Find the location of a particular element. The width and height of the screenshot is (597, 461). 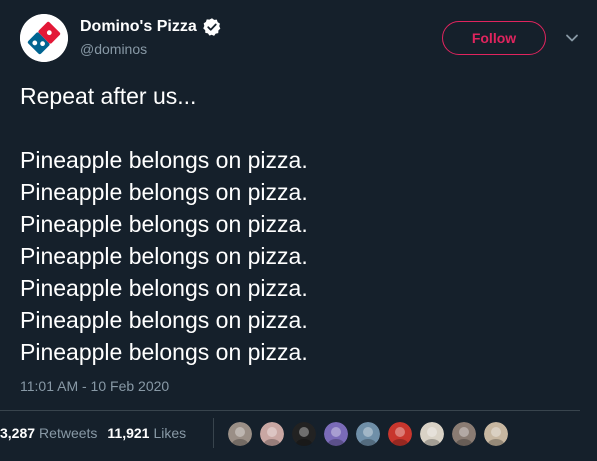

verified-badge-icon is located at coordinates (211, 27).